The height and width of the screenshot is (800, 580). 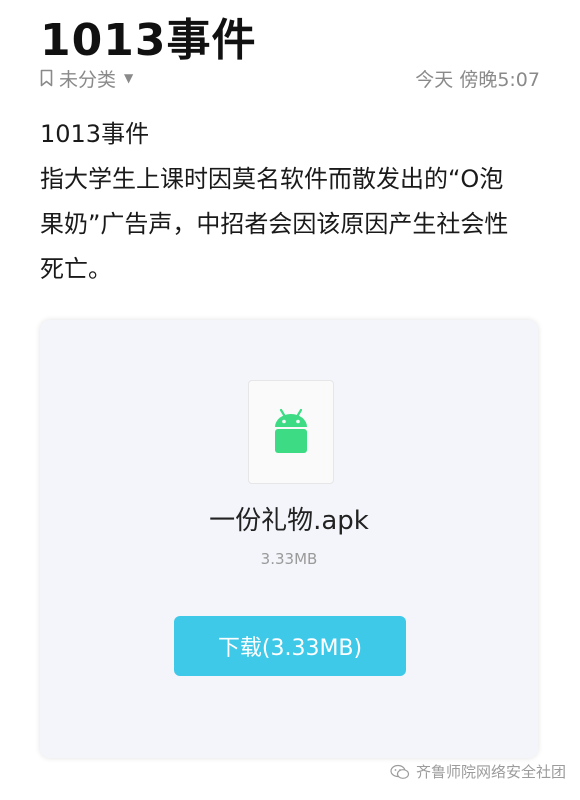 I want to click on apk-file-thumbnail, so click(x=291, y=432).